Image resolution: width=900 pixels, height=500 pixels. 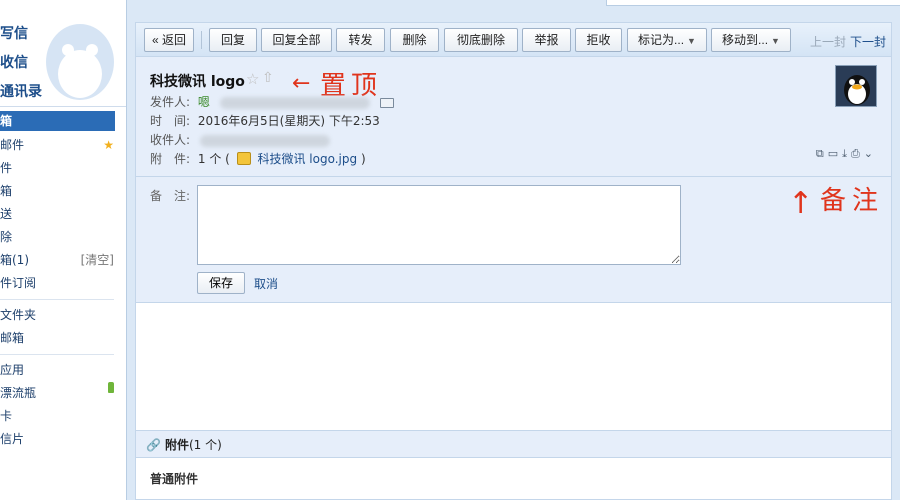 What do you see at coordinates (243, 158) in the screenshot?
I see `image-file-icon` at bounding box center [243, 158].